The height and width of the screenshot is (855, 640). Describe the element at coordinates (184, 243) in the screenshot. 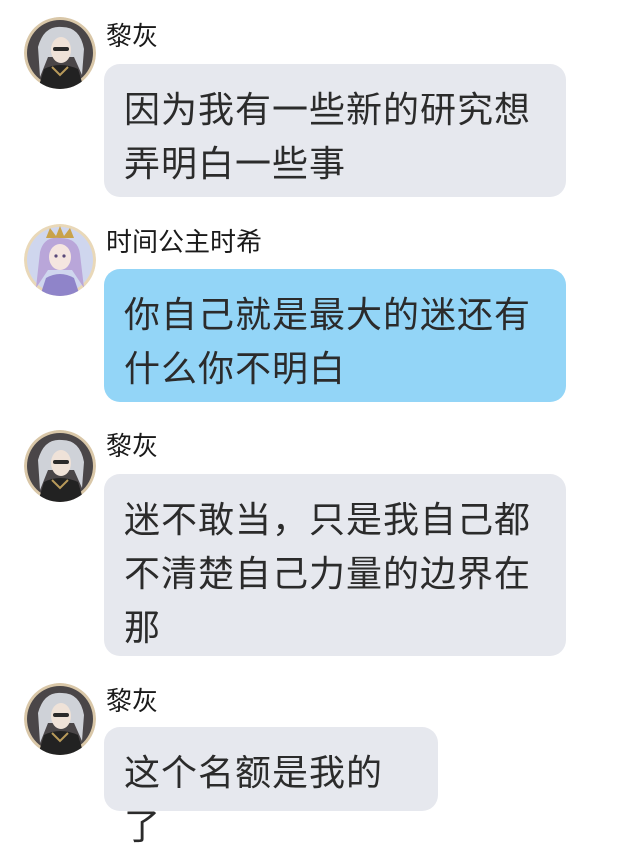

I see `sender-name: 时间公主时希` at that location.